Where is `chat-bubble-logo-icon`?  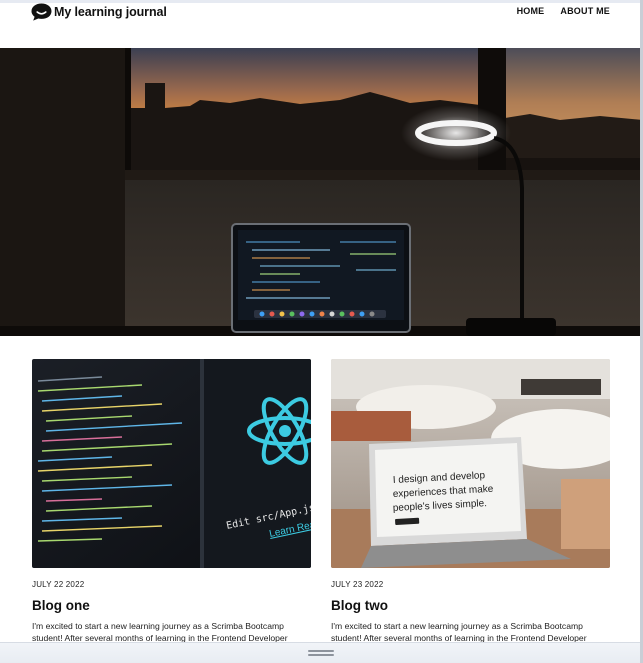 chat-bubble-logo-icon is located at coordinates (41, 12).